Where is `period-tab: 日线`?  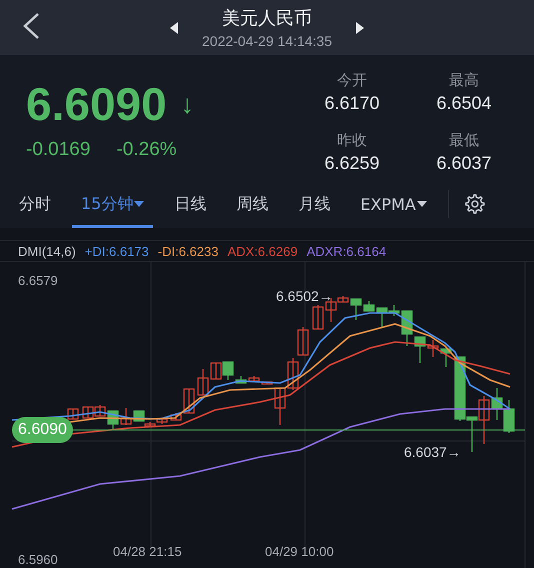 period-tab: 日线 is located at coordinates (190, 204).